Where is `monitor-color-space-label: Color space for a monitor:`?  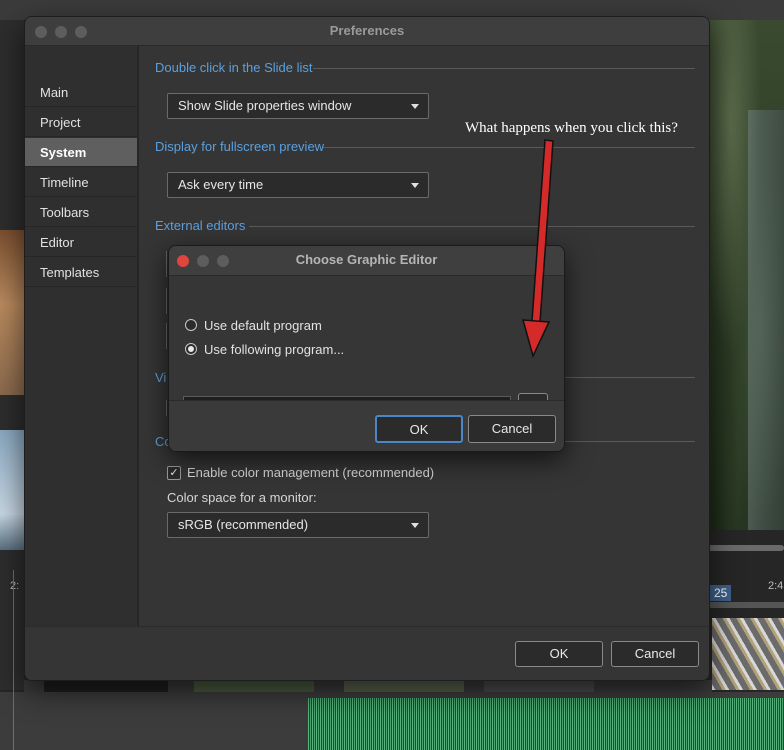 monitor-color-space-label: Color space for a monitor: is located at coordinates (242, 497).